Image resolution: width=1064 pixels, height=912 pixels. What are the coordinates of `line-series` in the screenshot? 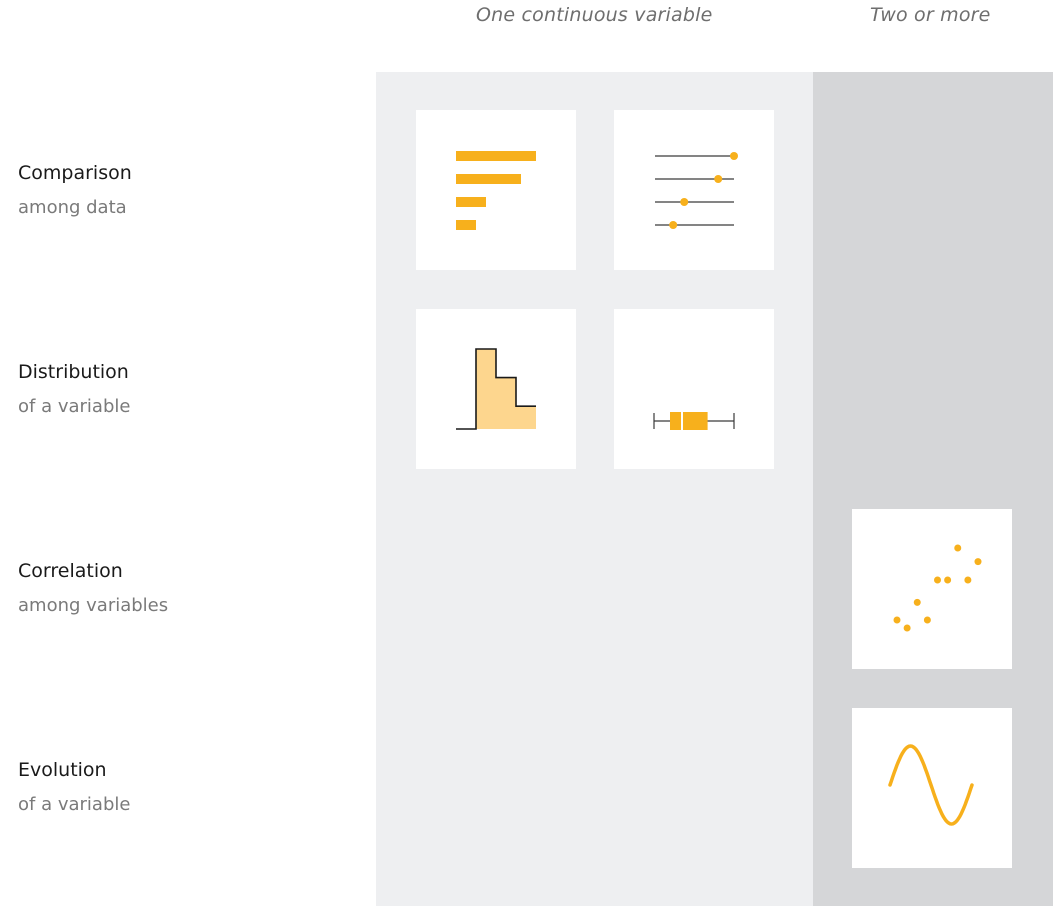 It's located at (931, 785).